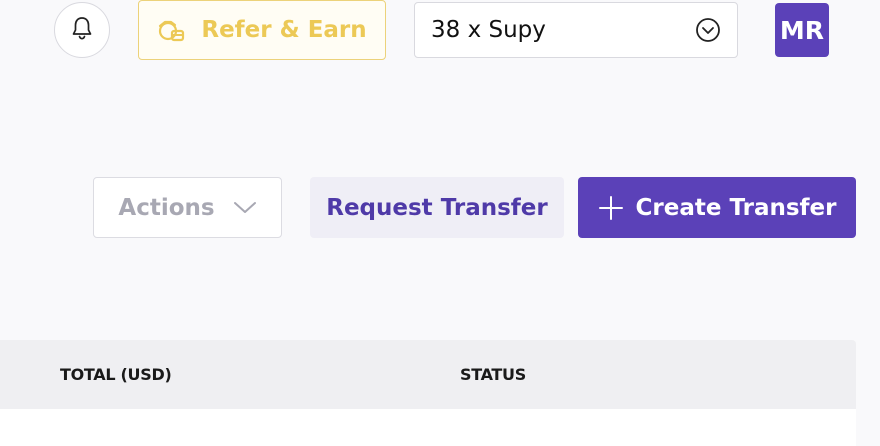 Image resolution: width=880 pixels, height=446 pixels. Describe the element at coordinates (576, 30) in the screenshot. I see `outlet-select: 38 x Supy` at that location.